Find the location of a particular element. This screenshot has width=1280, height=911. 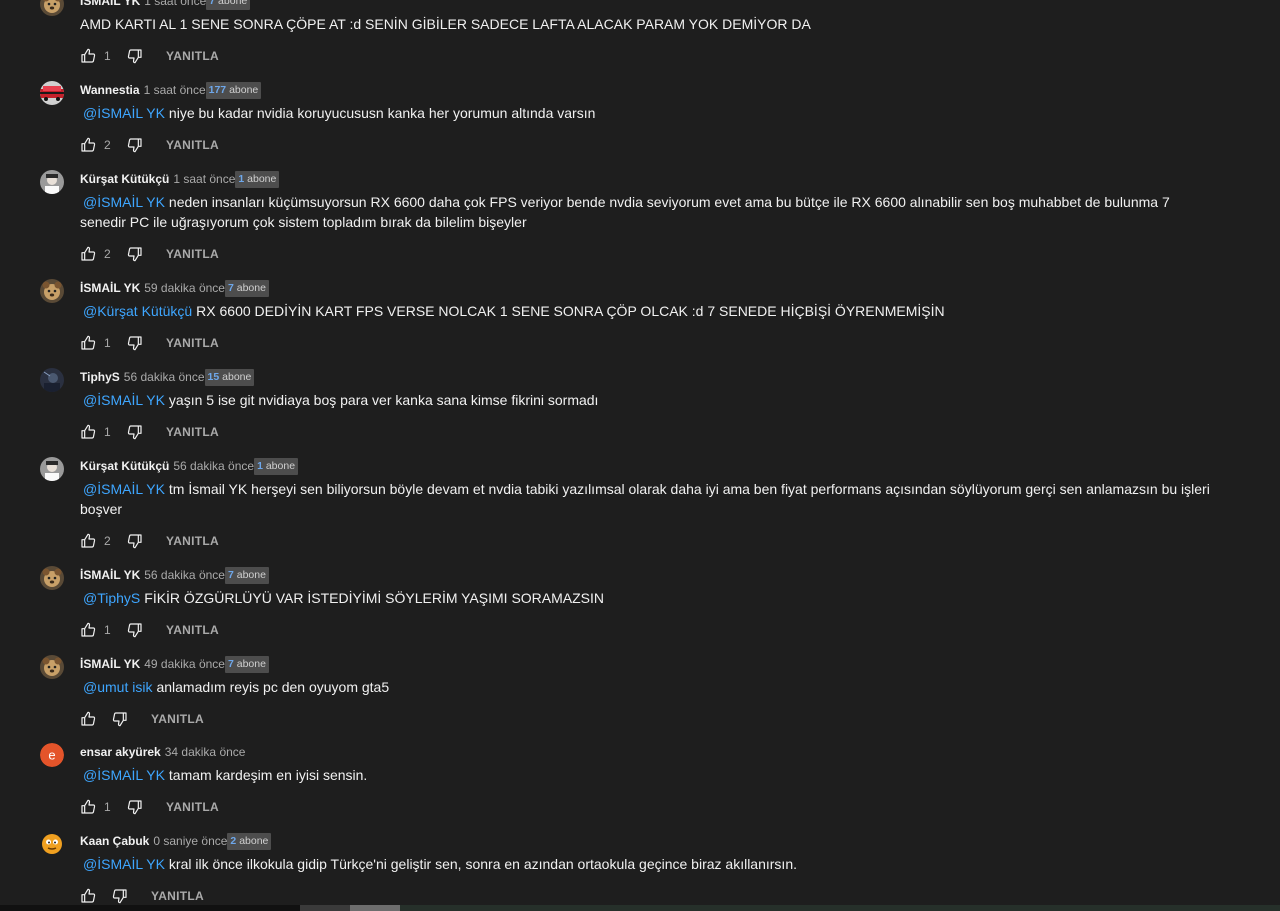

timestamp: 0 saniye önce is located at coordinates (190, 841).